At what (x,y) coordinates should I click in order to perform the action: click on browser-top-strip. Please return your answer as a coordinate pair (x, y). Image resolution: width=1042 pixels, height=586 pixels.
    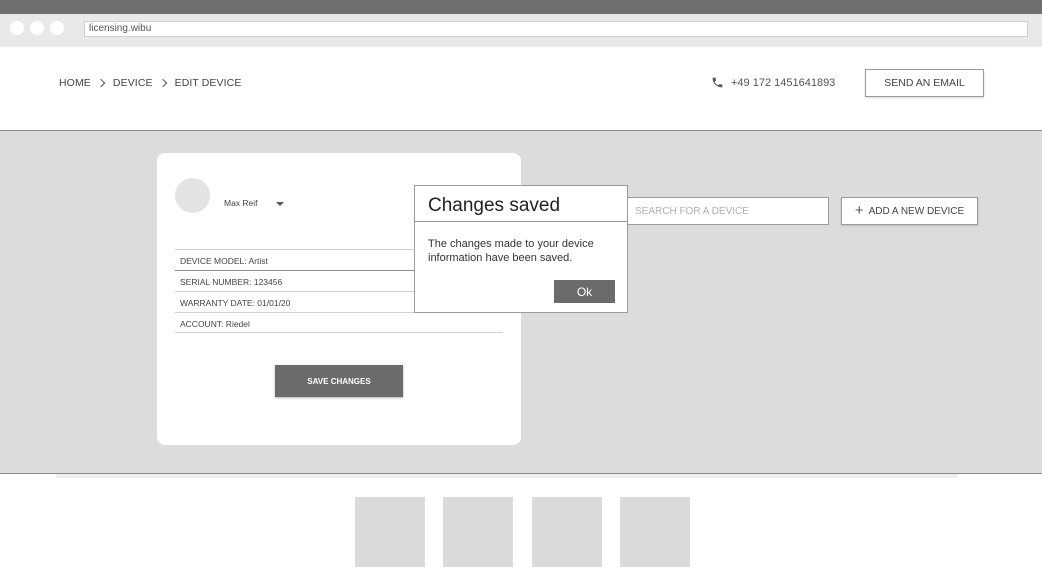
    Looking at the image, I should click on (521, 7).